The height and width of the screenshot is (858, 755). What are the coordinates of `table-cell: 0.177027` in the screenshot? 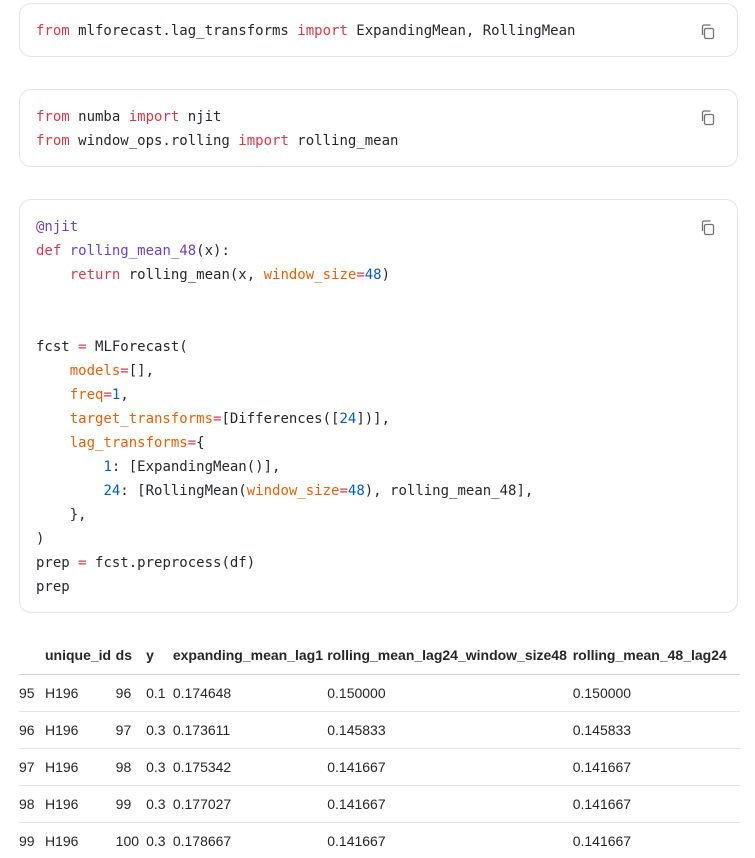 It's located at (250, 804).